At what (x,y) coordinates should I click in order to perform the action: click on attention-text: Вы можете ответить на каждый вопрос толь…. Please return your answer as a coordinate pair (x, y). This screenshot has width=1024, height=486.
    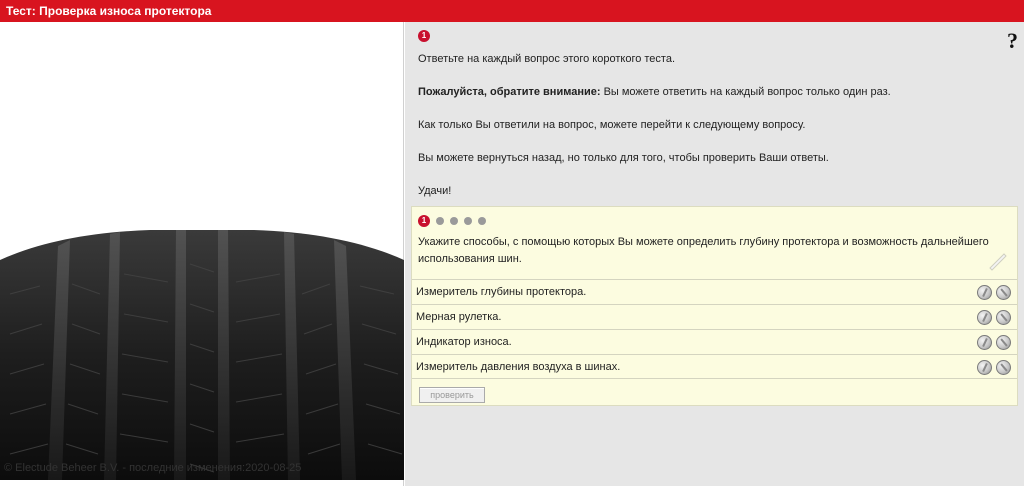
    Looking at the image, I should click on (745, 92).